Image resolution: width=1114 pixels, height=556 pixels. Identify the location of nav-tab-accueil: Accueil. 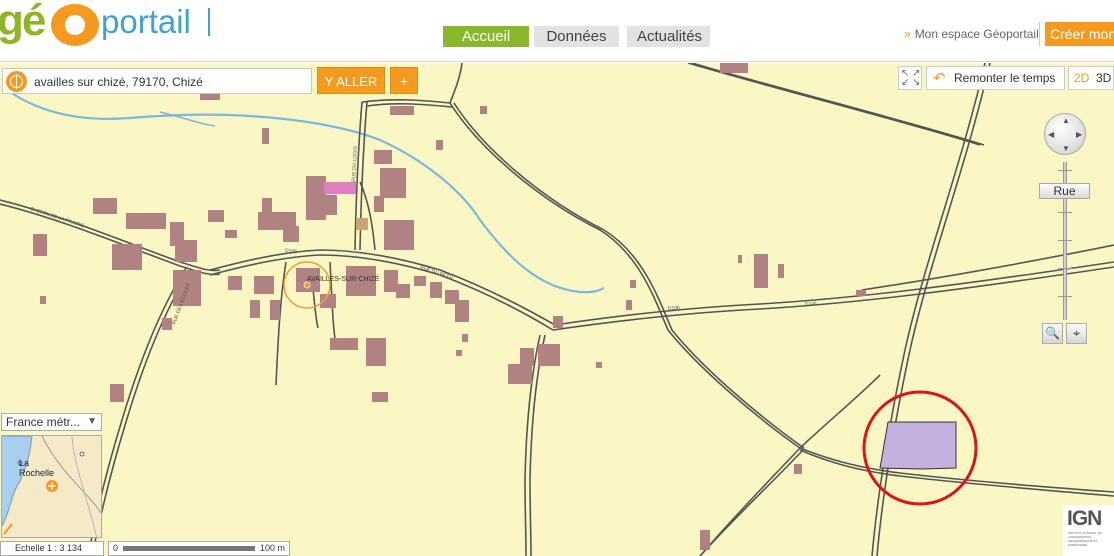
(486, 36).